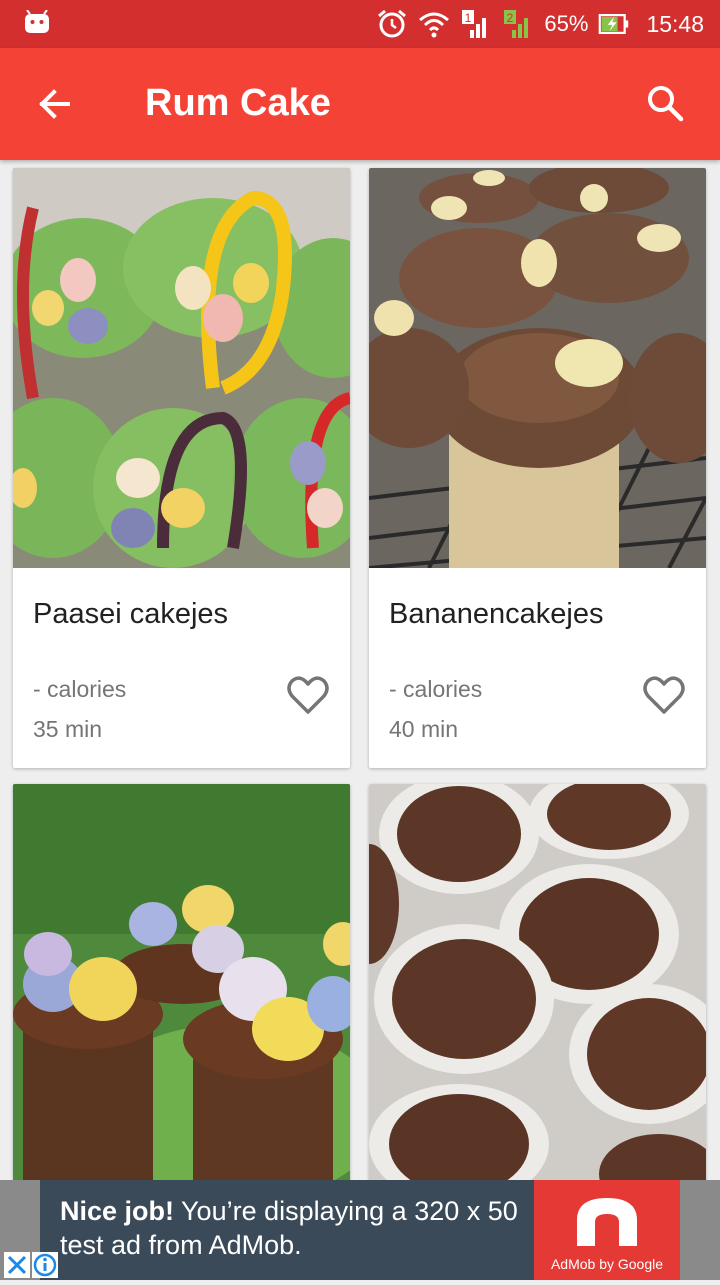 The height and width of the screenshot is (1285, 720). What do you see at coordinates (474, 24) in the screenshot?
I see `sim1-signal-icon: 1` at bounding box center [474, 24].